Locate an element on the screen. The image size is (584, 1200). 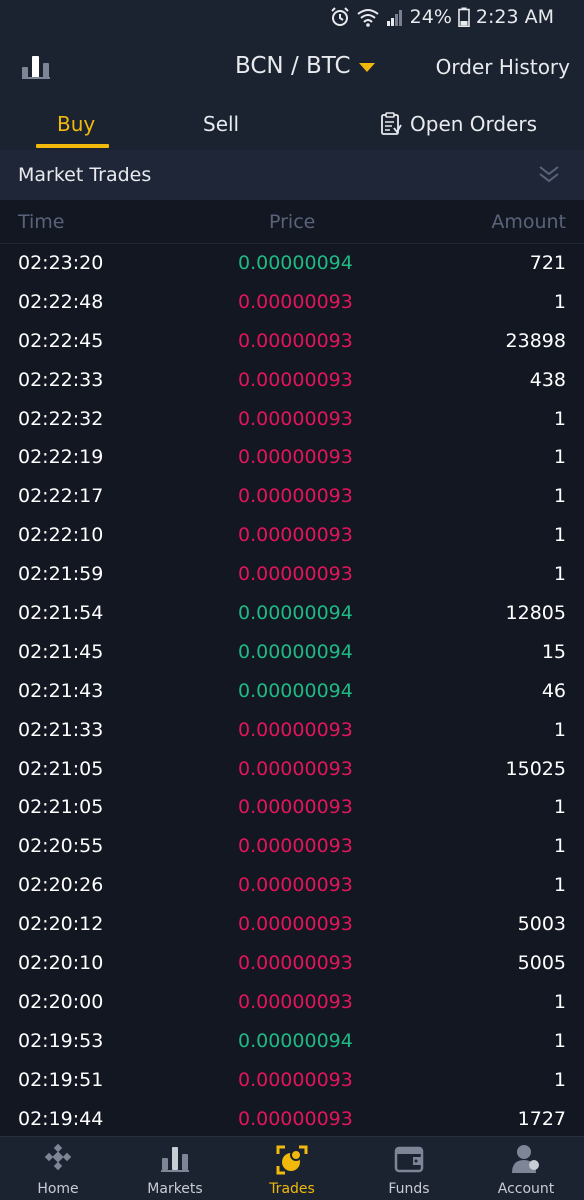
trade-amount: 5005 is located at coordinates (541, 963).